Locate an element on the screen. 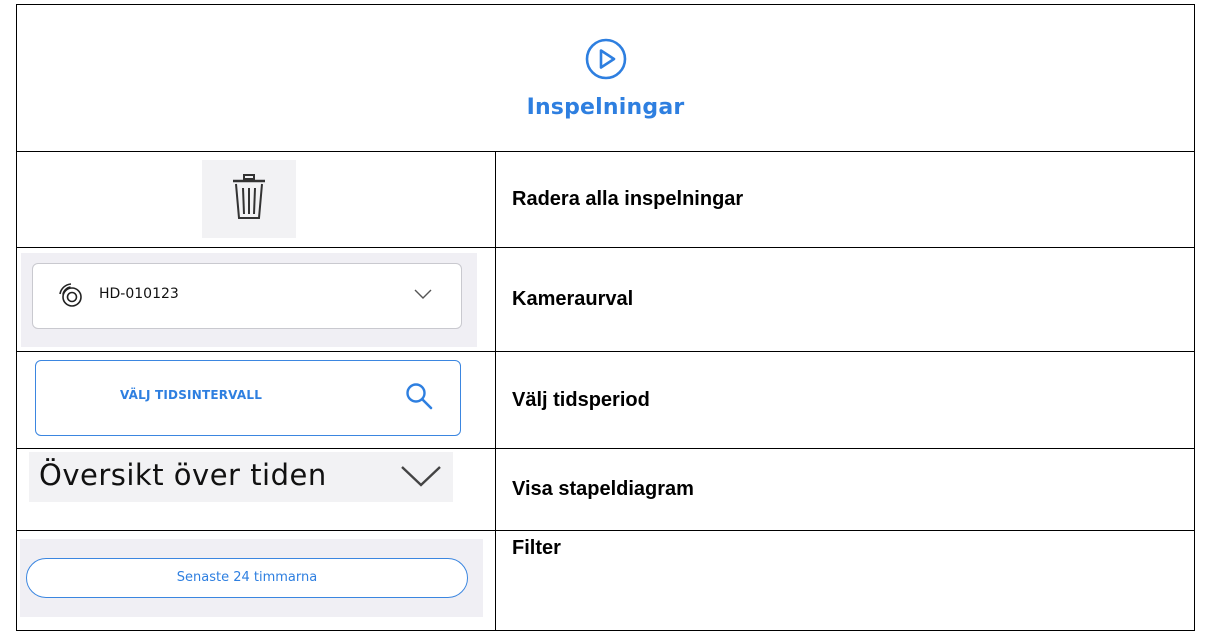 The width and height of the screenshot is (1210, 631). description-bar-chart: Visa stapeldiagram is located at coordinates (845, 489).